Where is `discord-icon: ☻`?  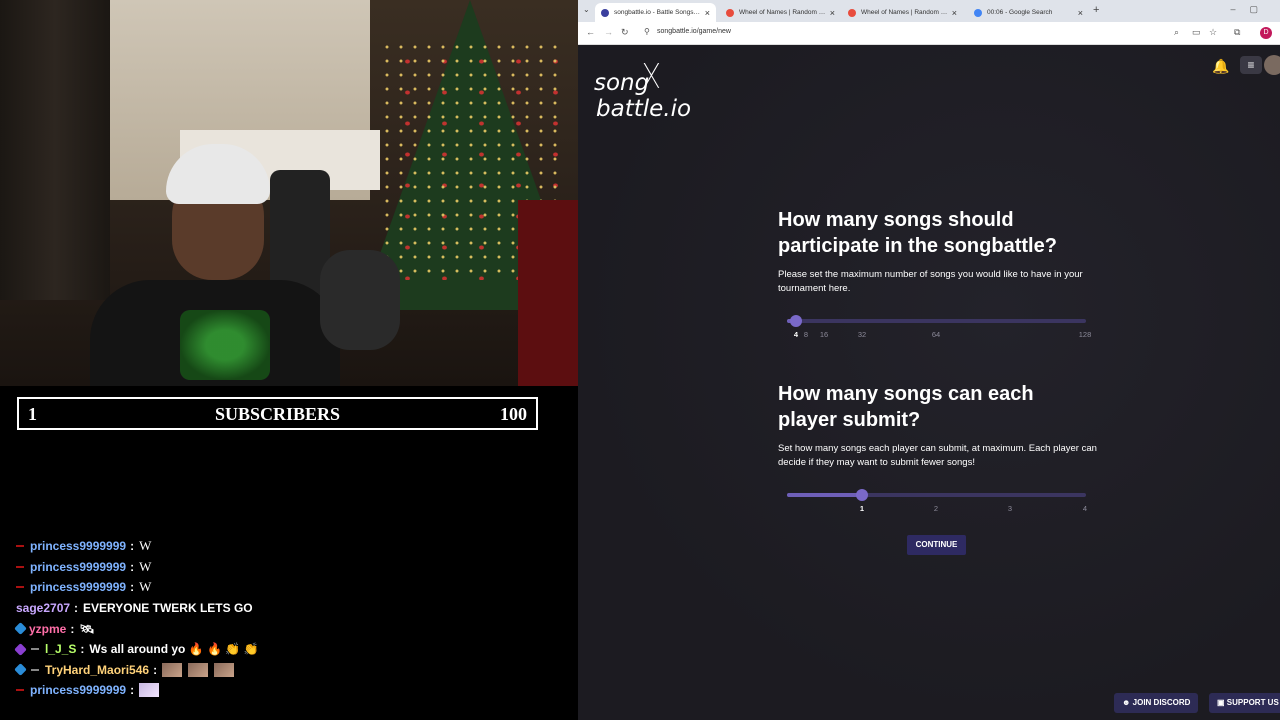 discord-icon: ☻ is located at coordinates (1127, 702).